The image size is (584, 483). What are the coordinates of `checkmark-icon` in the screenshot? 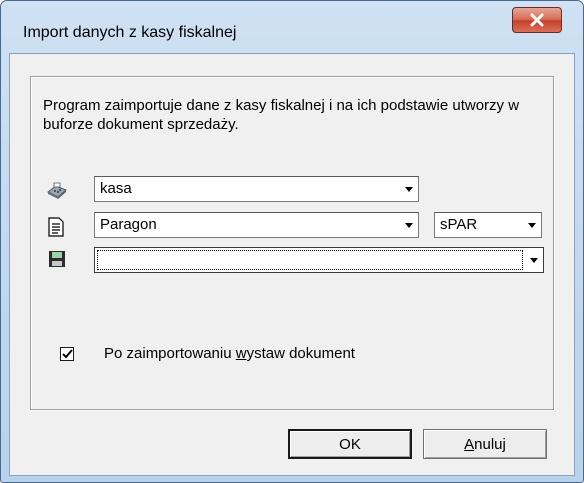 It's located at (67, 353).